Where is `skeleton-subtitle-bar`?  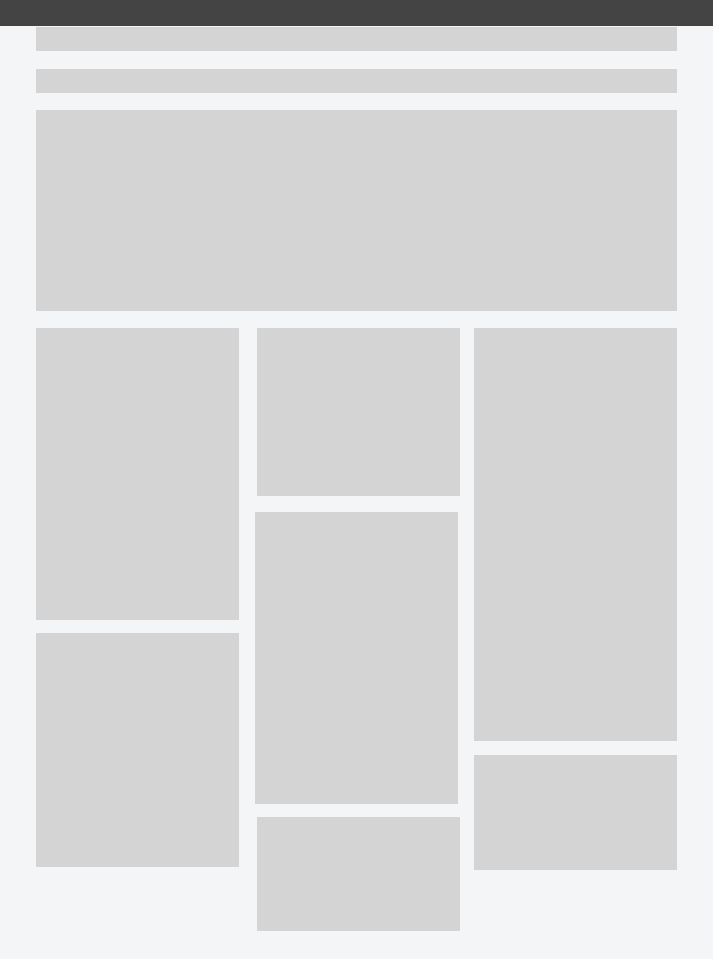 skeleton-subtitle-bar is located at coordinates (356, 81).